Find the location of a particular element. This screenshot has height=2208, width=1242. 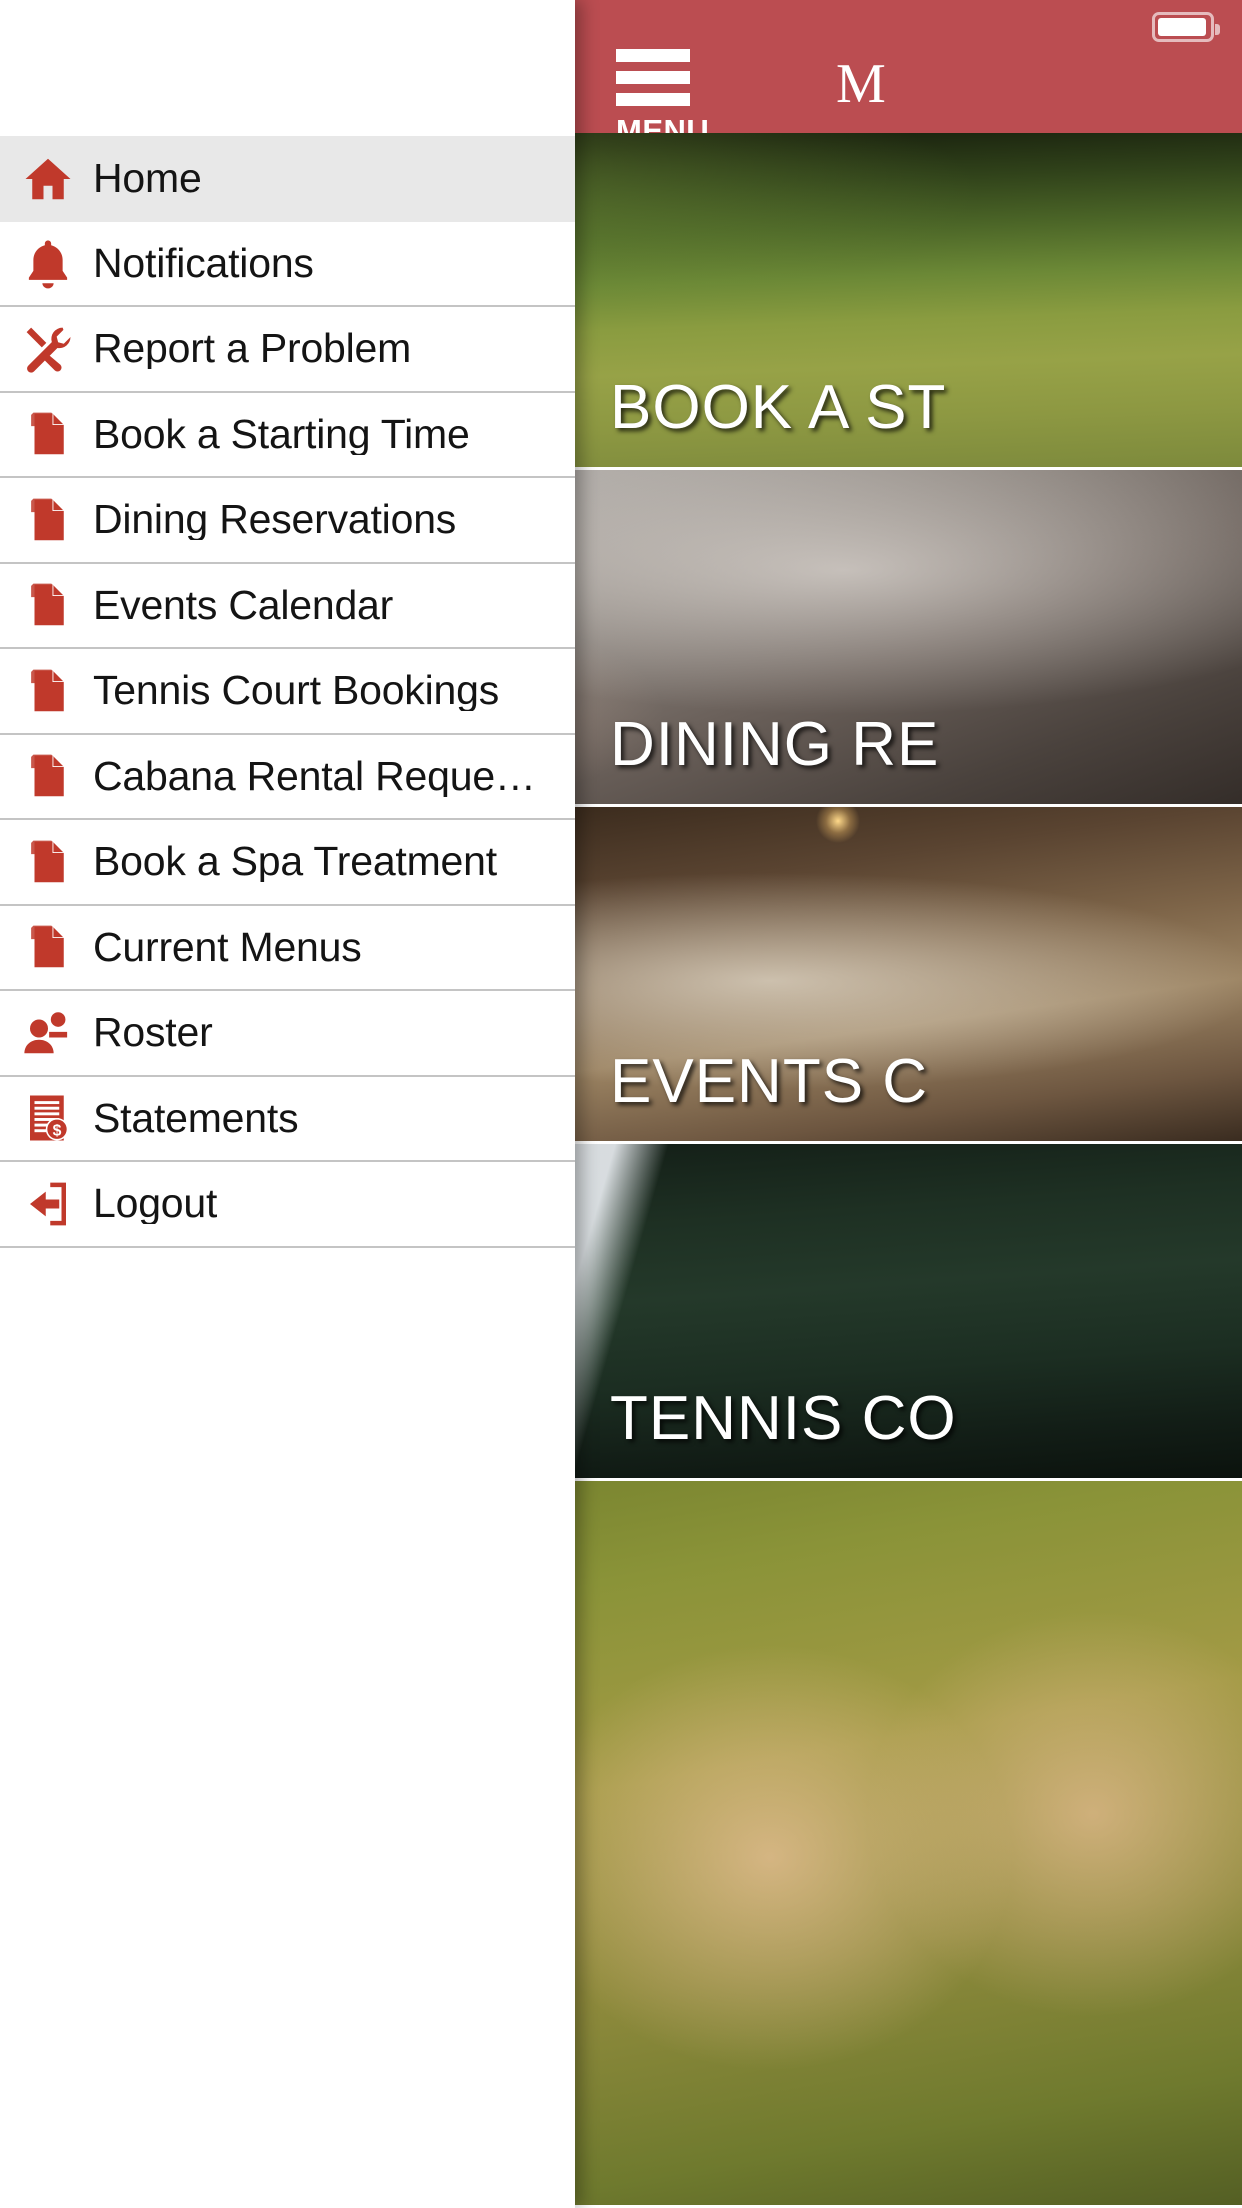

menu-item-label: Events Calendar is located at coordinates (243, 605).